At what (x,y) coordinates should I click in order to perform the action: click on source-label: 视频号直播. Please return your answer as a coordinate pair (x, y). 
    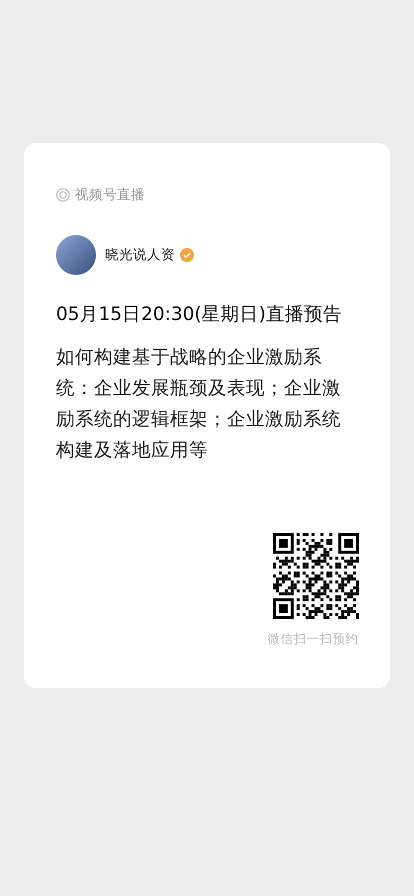
    Looking at the image, I should click on (110, 195).